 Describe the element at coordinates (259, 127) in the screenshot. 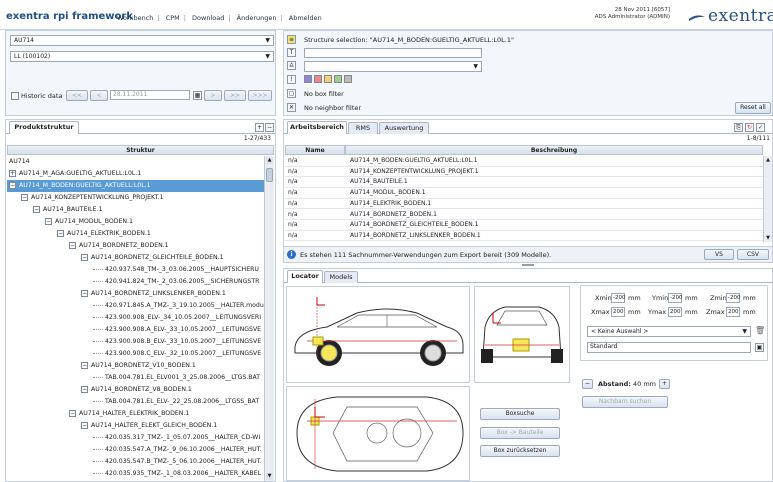

I see `expand-all-icon: +` at that location.